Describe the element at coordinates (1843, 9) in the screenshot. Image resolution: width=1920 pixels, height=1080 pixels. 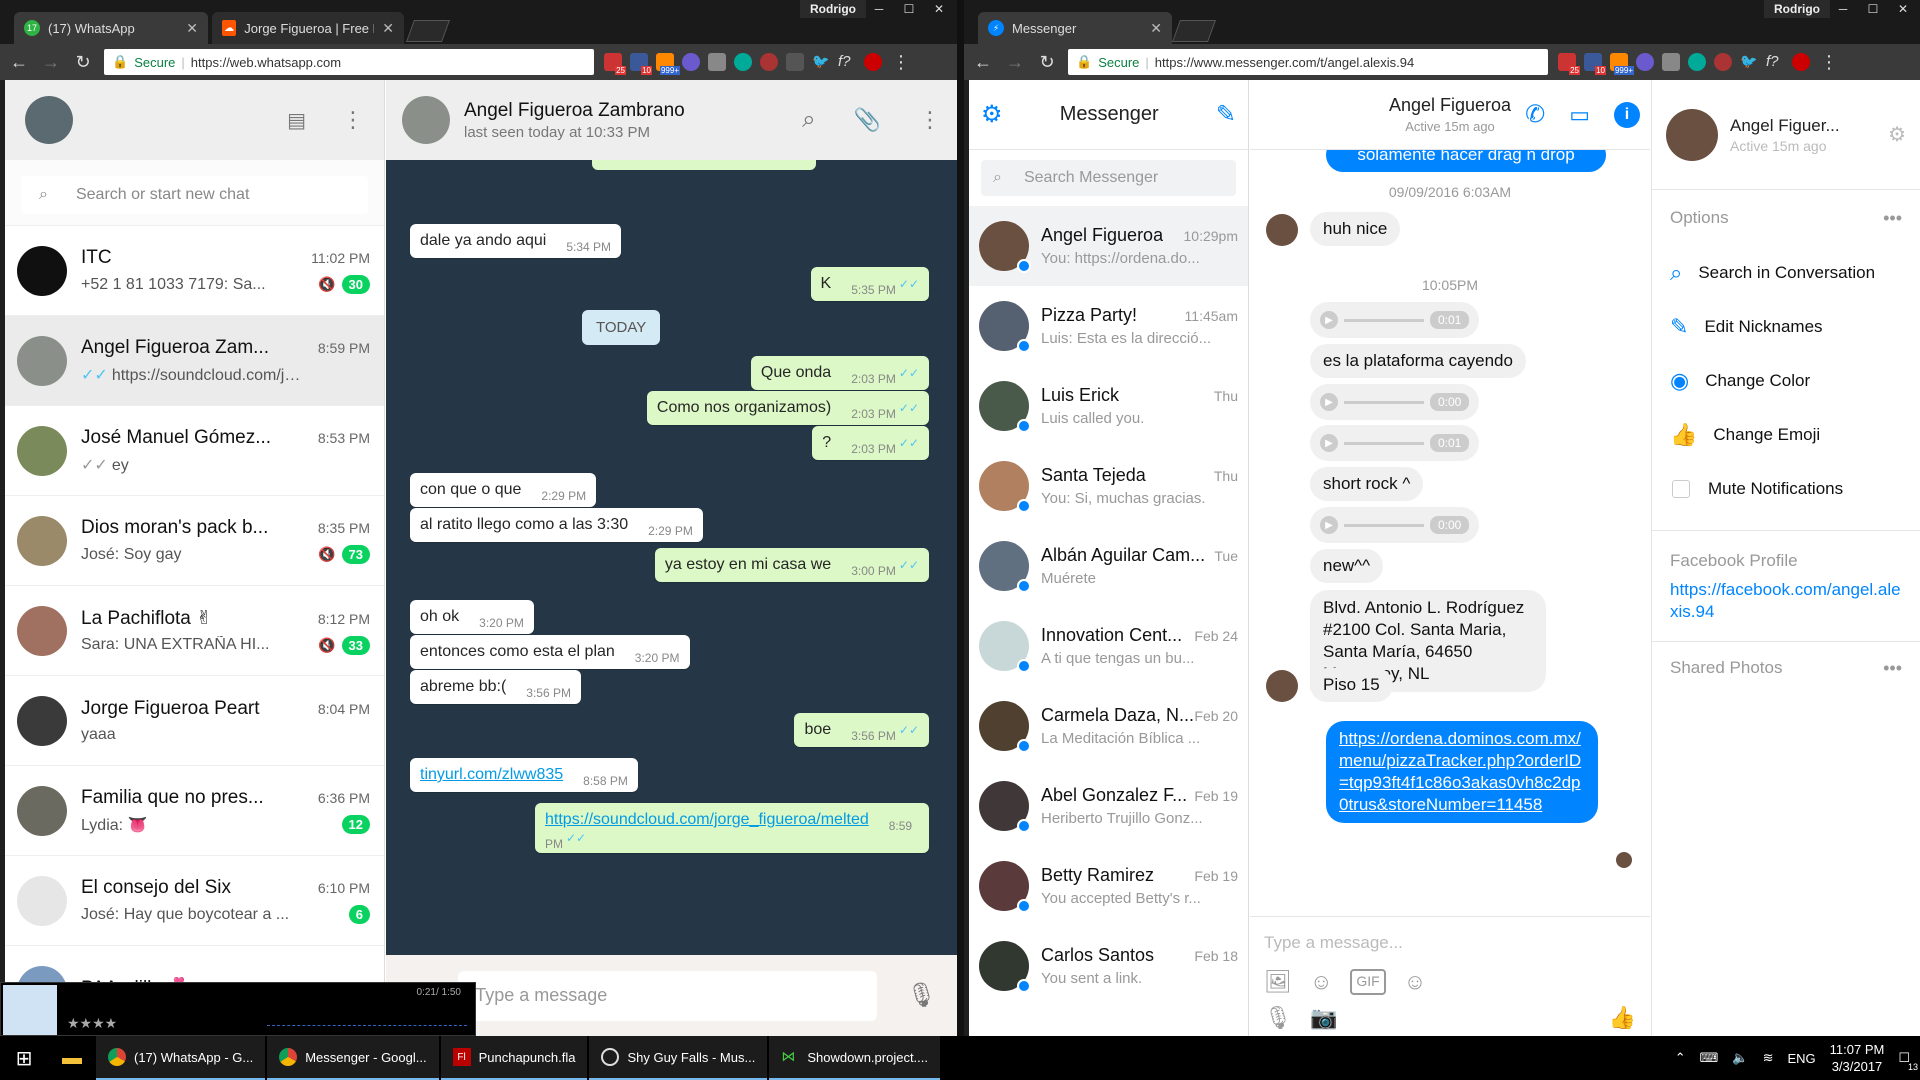
I see `minimize-icon: ─` at that location.